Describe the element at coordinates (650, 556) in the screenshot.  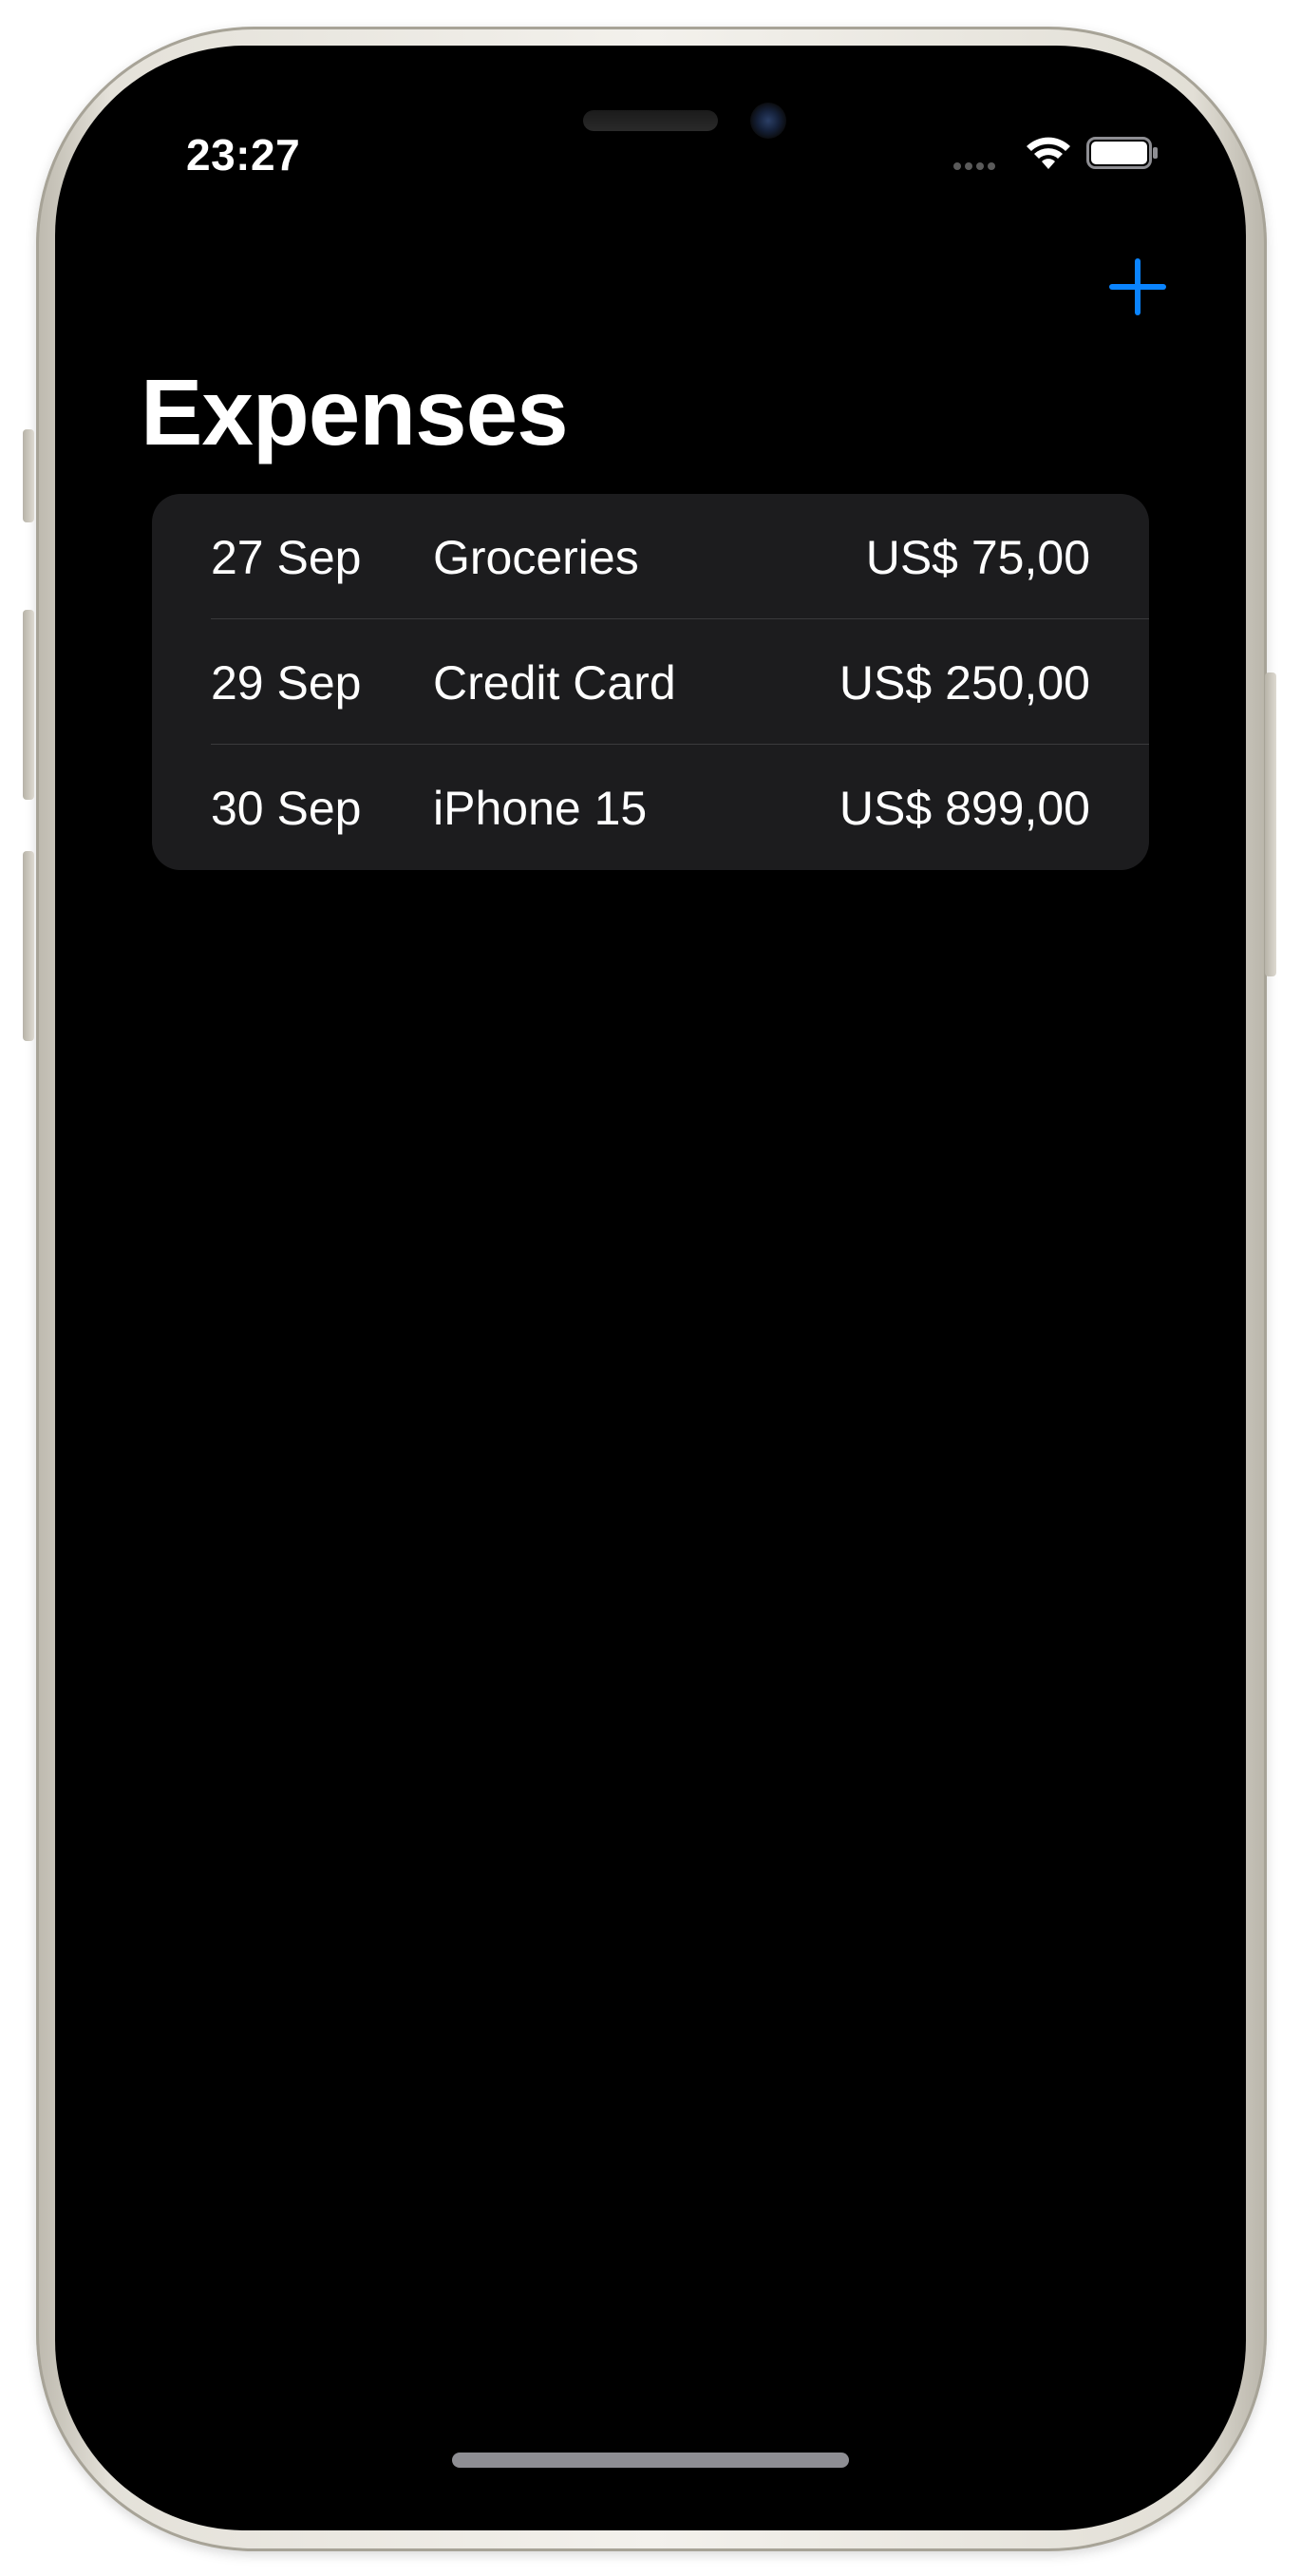
I see `expense-row: 27 Sep Groceries US$ 75,00` at that location.